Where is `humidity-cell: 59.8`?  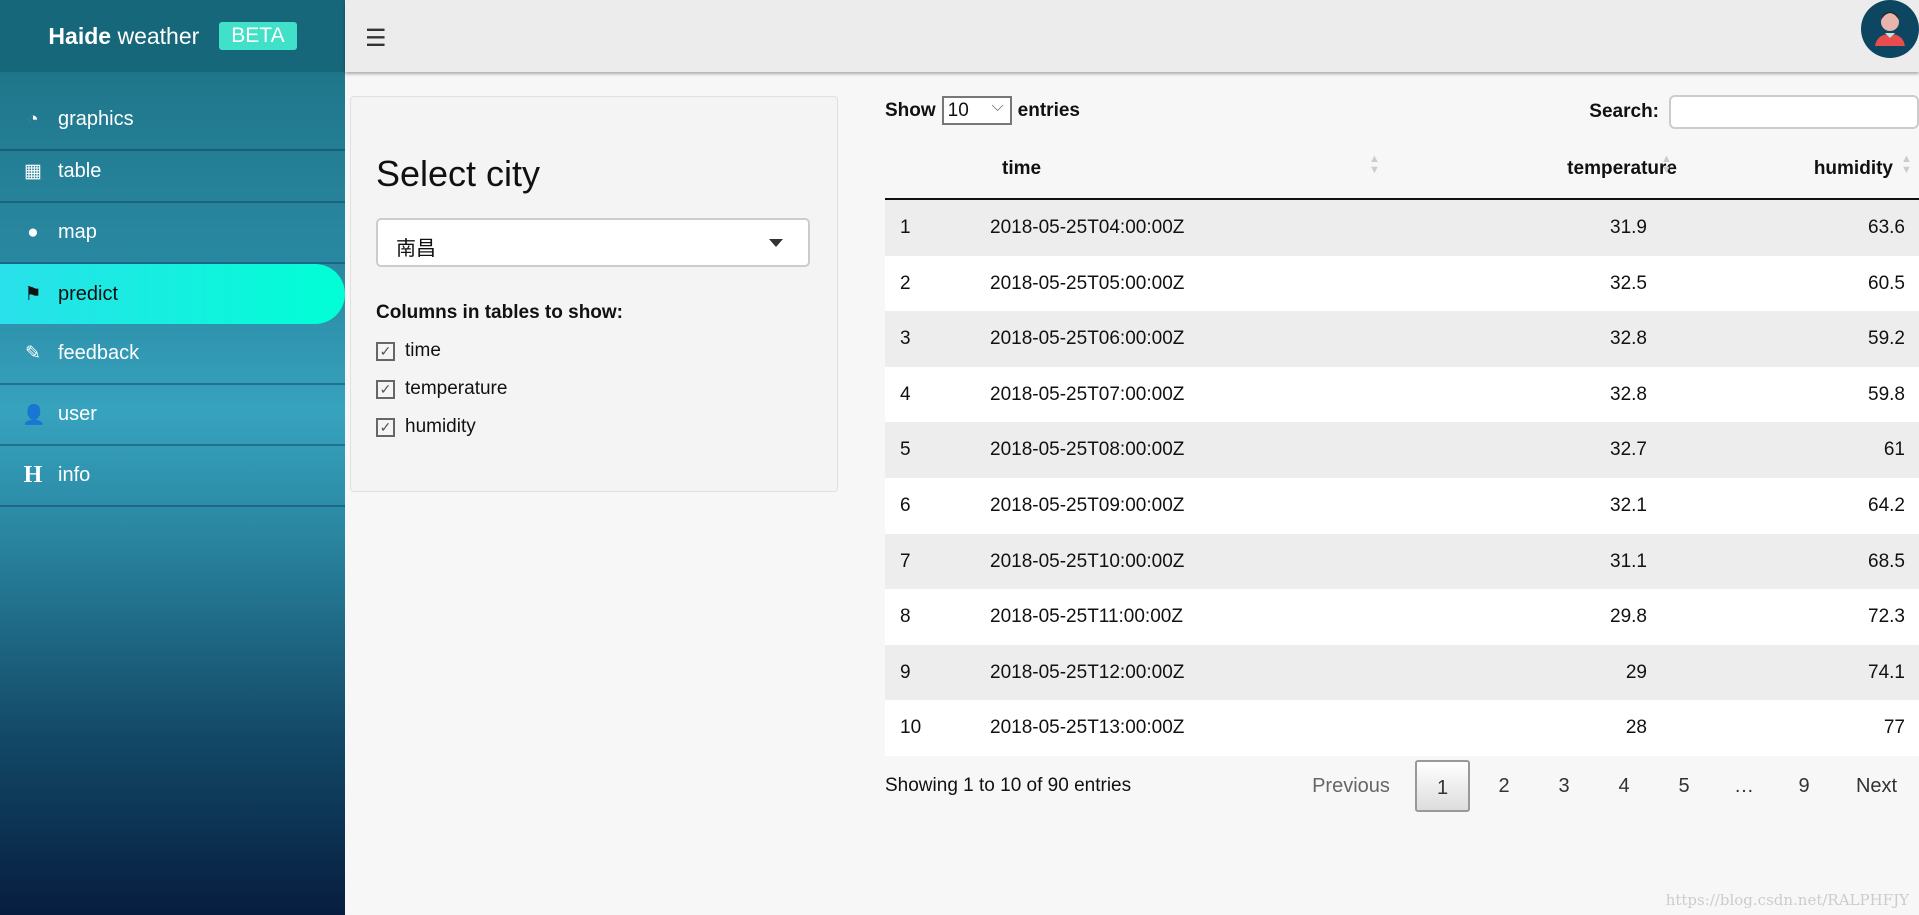
humidity-cell: 59.8 is located at coordinates (1886, 394).